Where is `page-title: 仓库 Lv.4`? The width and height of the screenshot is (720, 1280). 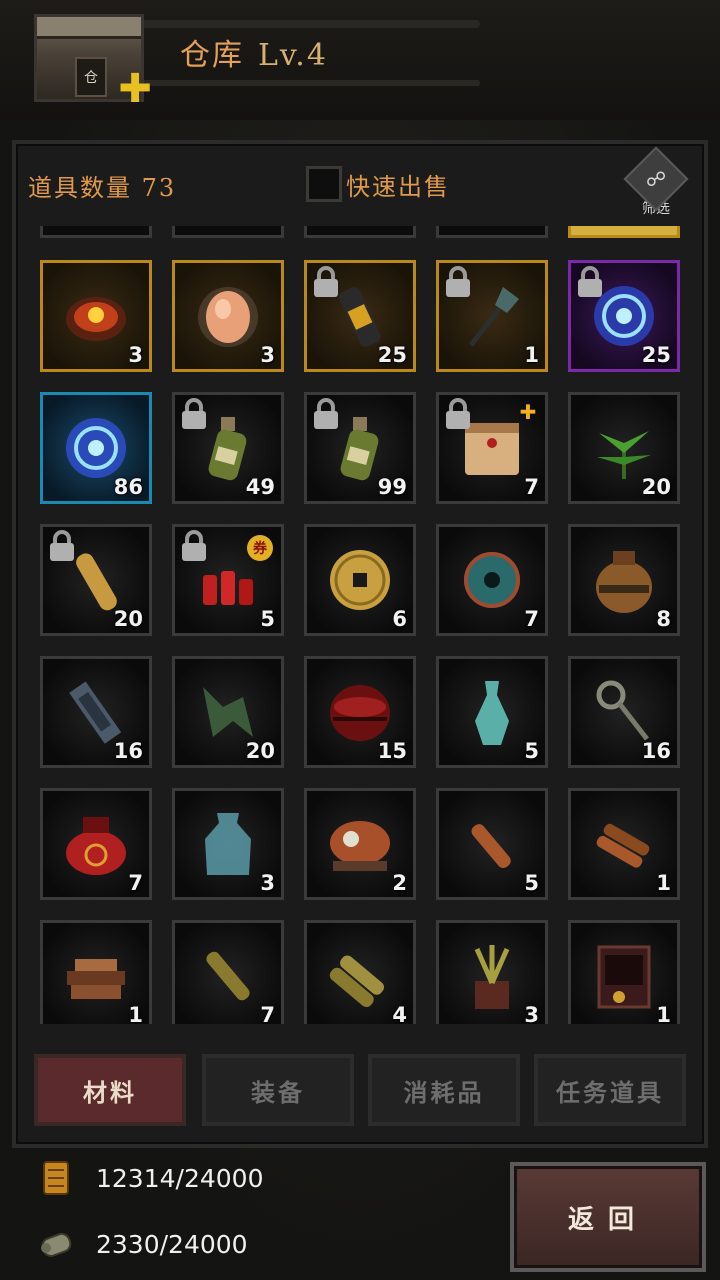
page-title: 仓库 Lv.4 is located at coordinates (254, 52).